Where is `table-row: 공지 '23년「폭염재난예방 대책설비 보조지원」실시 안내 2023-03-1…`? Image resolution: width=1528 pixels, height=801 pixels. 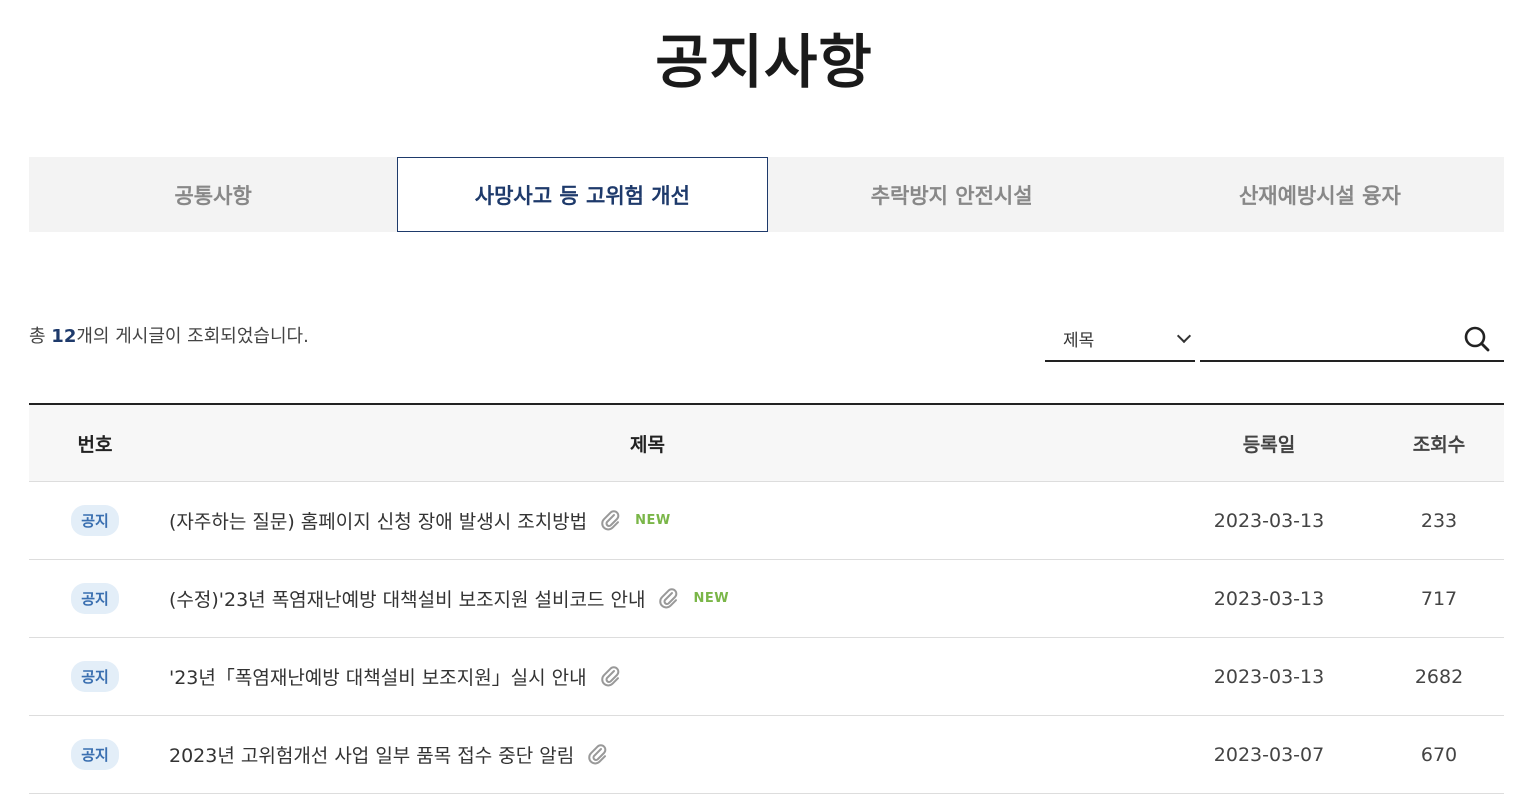
table-row: 공지 '23년「폭염재난예방 대책설비 보조지원」실시 안내 2023-03-1… is located at coordinates (766, 677).